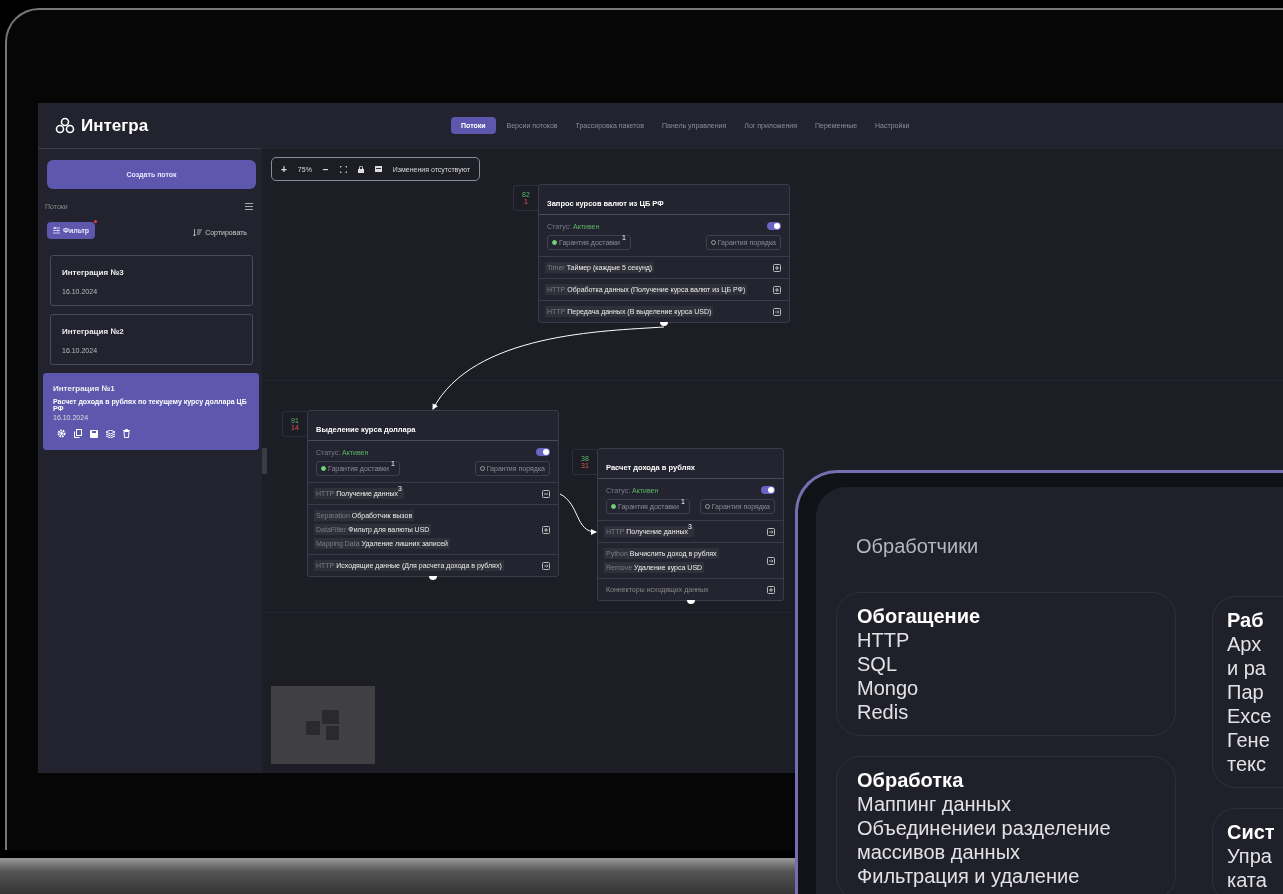 This screenshot has height=894, width=1283. Describe the element at coordinates (888, 688) in the screenshot. I see `group-item: Mongo` at that location.